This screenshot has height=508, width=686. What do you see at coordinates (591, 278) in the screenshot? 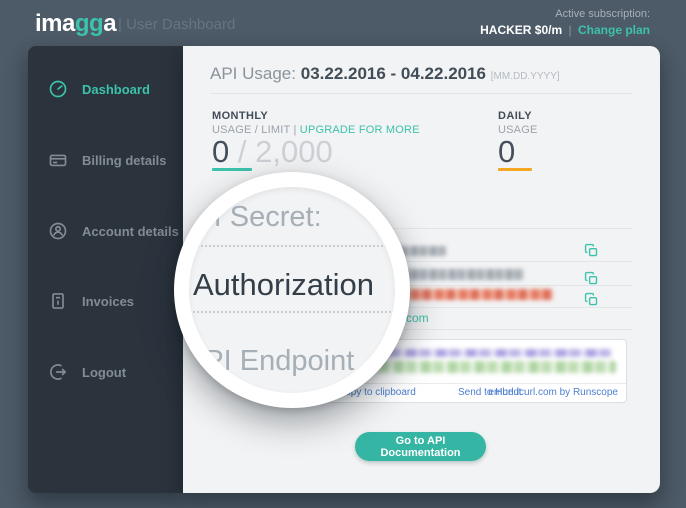
I see `copy-api-secret-icon` at bounding box center [591, 278].